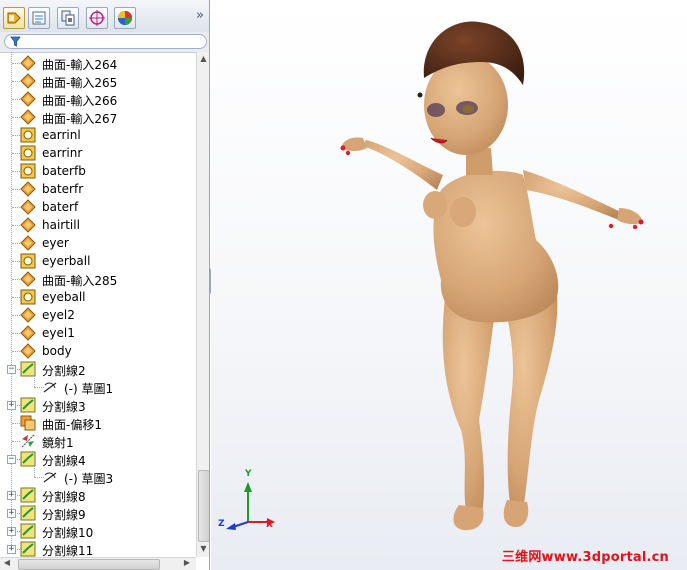  What do you see at coordinates (98, 531) in the screenshot?
I see `tree-item: + 分割線10` at bounding box center [98, 531].